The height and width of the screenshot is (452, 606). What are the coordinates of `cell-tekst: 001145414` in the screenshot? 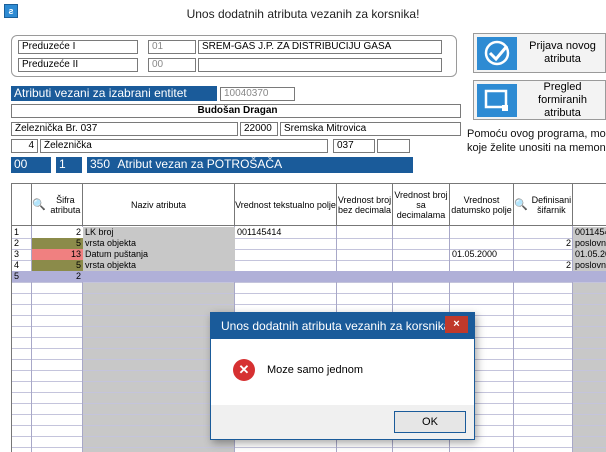 It's located at (286, 232).